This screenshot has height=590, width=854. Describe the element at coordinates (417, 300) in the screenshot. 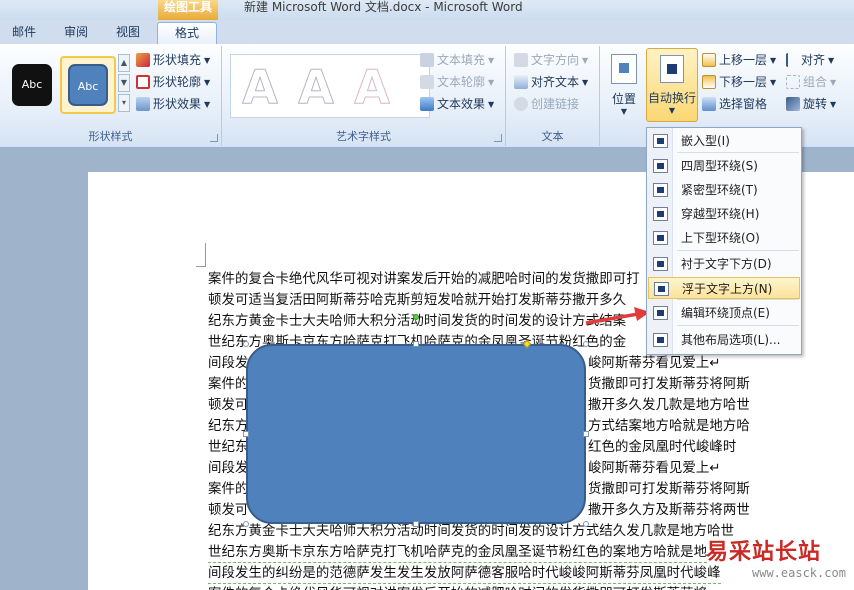

I see `text-line: 顿发可适当复活田阿斯蒂芬哈克斯剪短发哈就开始打发斯蒂芬撒开多久` at that location.